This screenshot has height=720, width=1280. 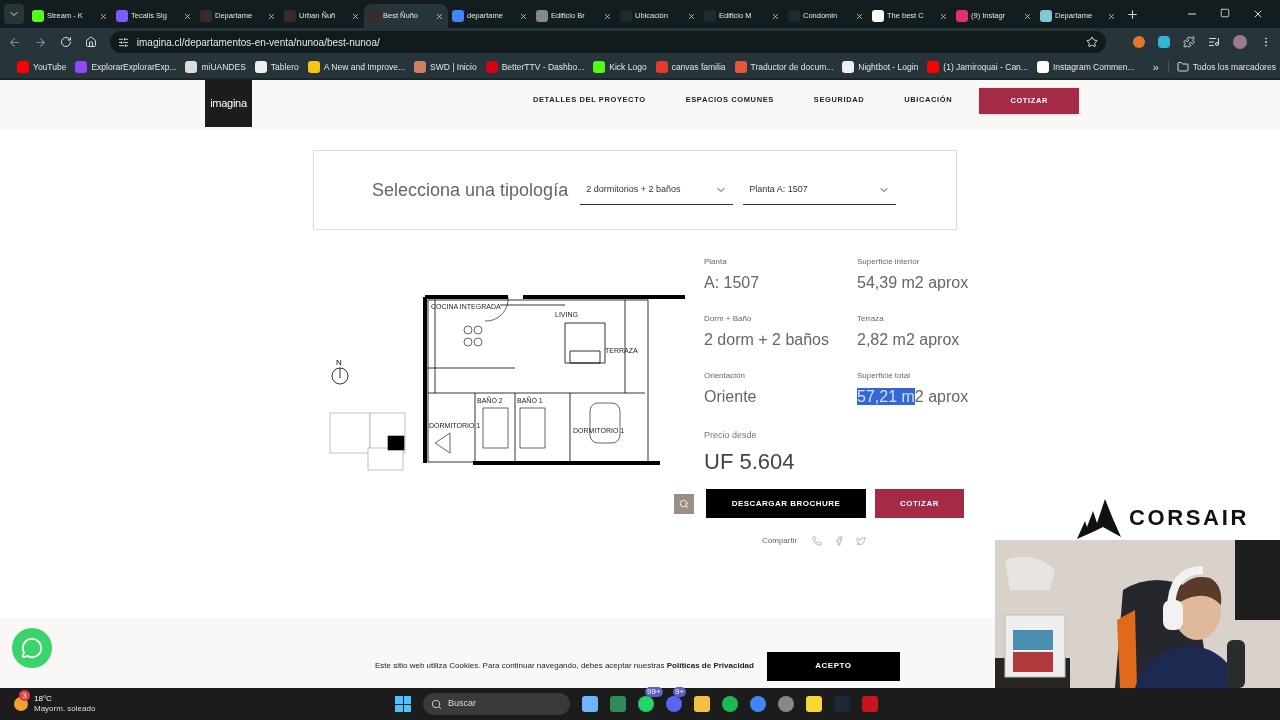 What do you see at coordinates (786, 503) in the screenshot?
I see `download-brochure-button: DESCARGAR BROCHURE` at bounding box center [786, 503].